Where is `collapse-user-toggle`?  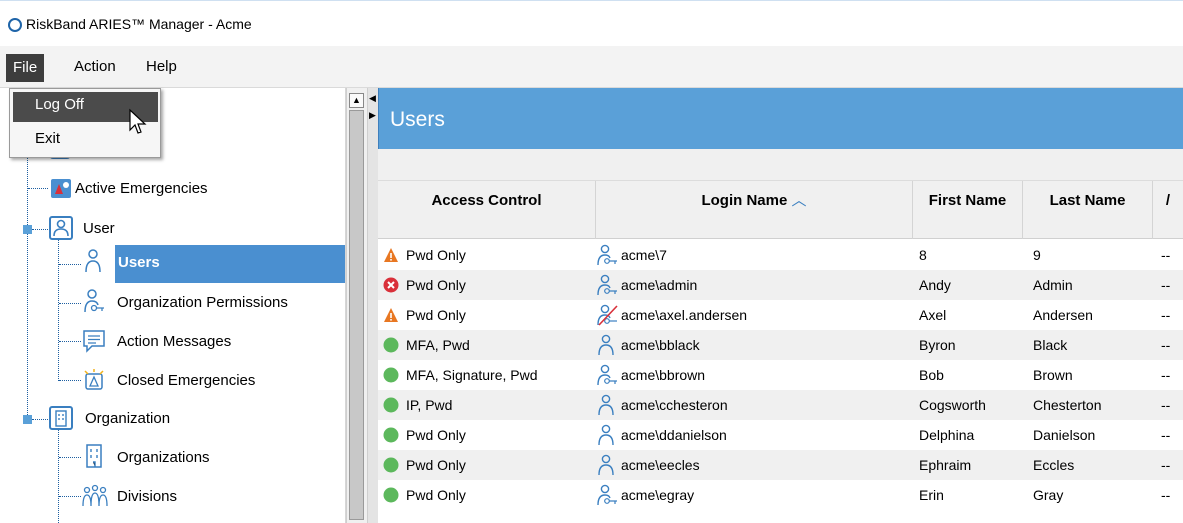 collapse-user-toggle is located at coordinates (27, 229).